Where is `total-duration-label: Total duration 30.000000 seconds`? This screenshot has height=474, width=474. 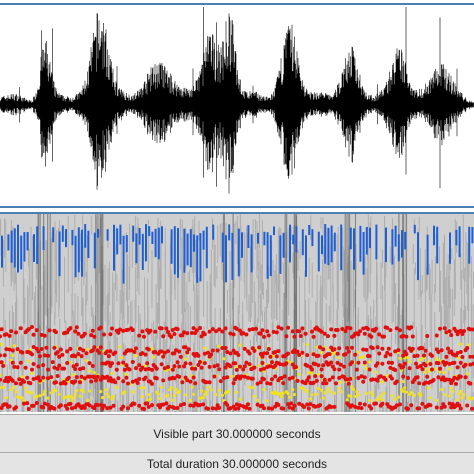
total-duration-label: Total duration 30.000000 seconds is located at coordinates (237, 463).